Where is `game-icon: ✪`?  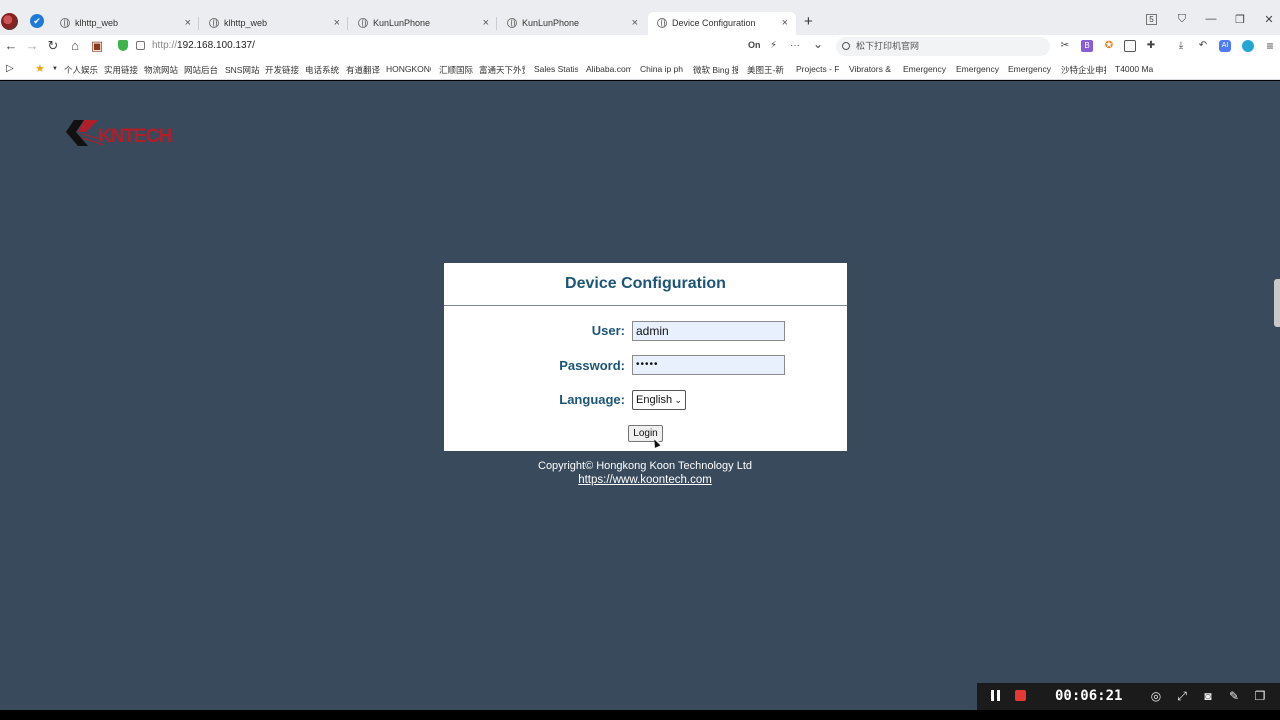 game-icon: ✪ is located at coordinates (1109, 46).